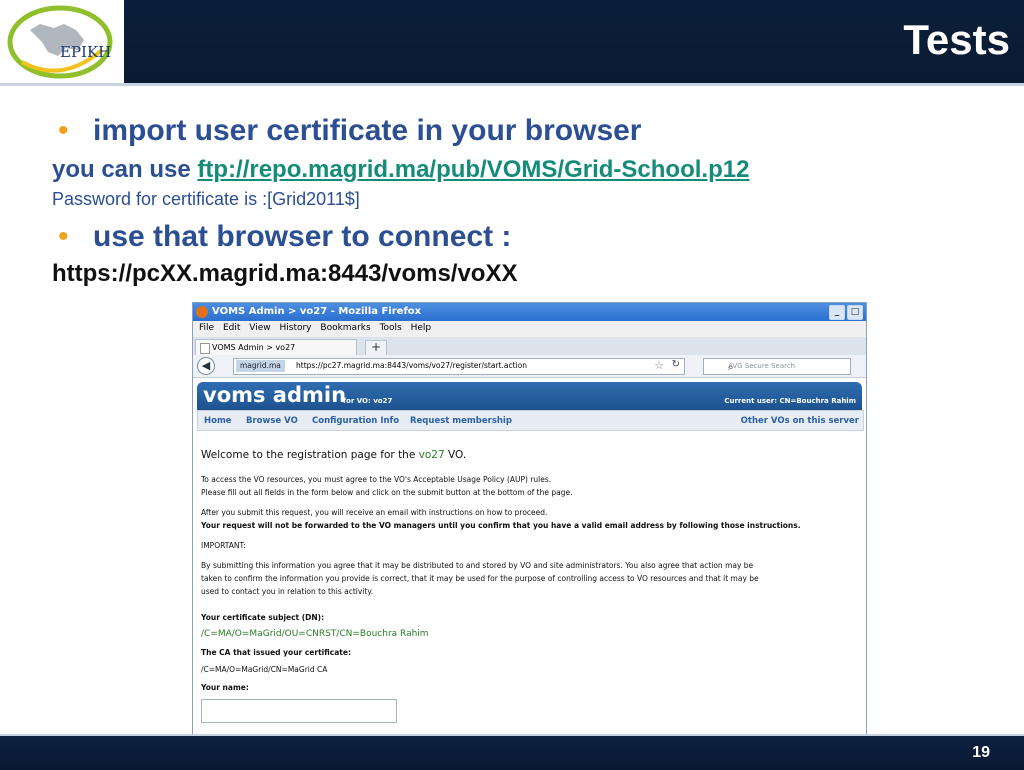 The width and height of the screenshot is (1024, 770). Describe the element at coordinates (310, 455) in the screenshot. I see `welcome-prefix: Welcome to the registration page for the` at that location.